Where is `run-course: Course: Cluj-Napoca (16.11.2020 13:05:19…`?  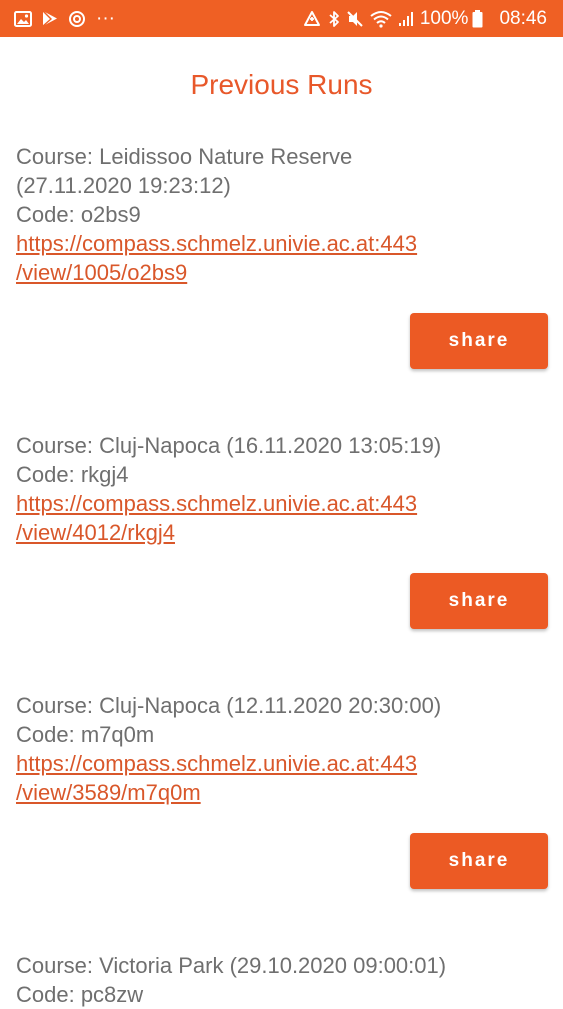
run-course: Course: Cluj-Napoca (16.11.2020 13:05:19… is located at coordinates (229, 445).